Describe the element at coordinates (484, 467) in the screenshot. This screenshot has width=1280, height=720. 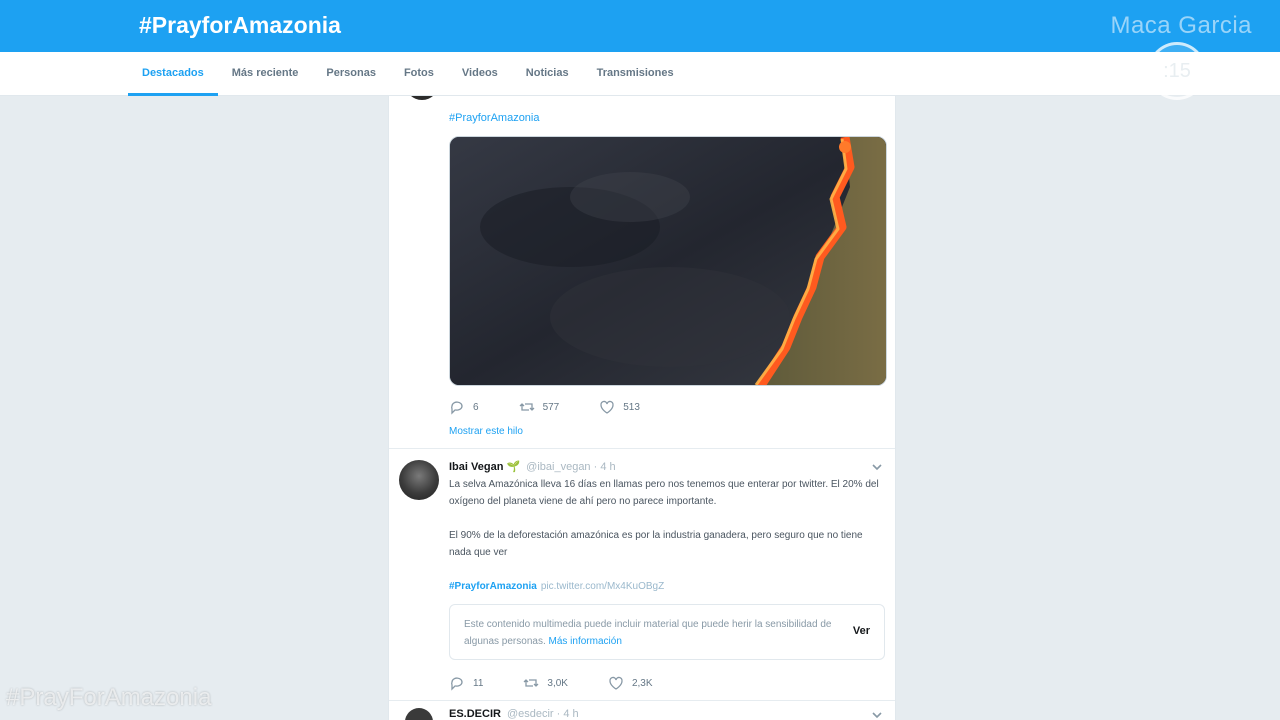
I see `user-display-name: Ibai Vegan 🌱` at that location.